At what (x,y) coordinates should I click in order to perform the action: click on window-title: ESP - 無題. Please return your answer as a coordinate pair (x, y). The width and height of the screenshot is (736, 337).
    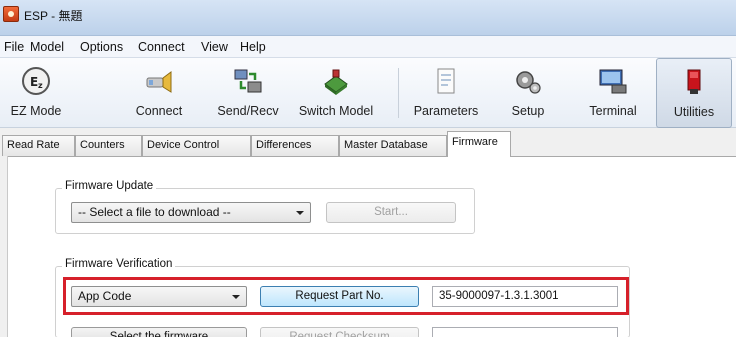
    Looking at the image, I should click on (53, 16).